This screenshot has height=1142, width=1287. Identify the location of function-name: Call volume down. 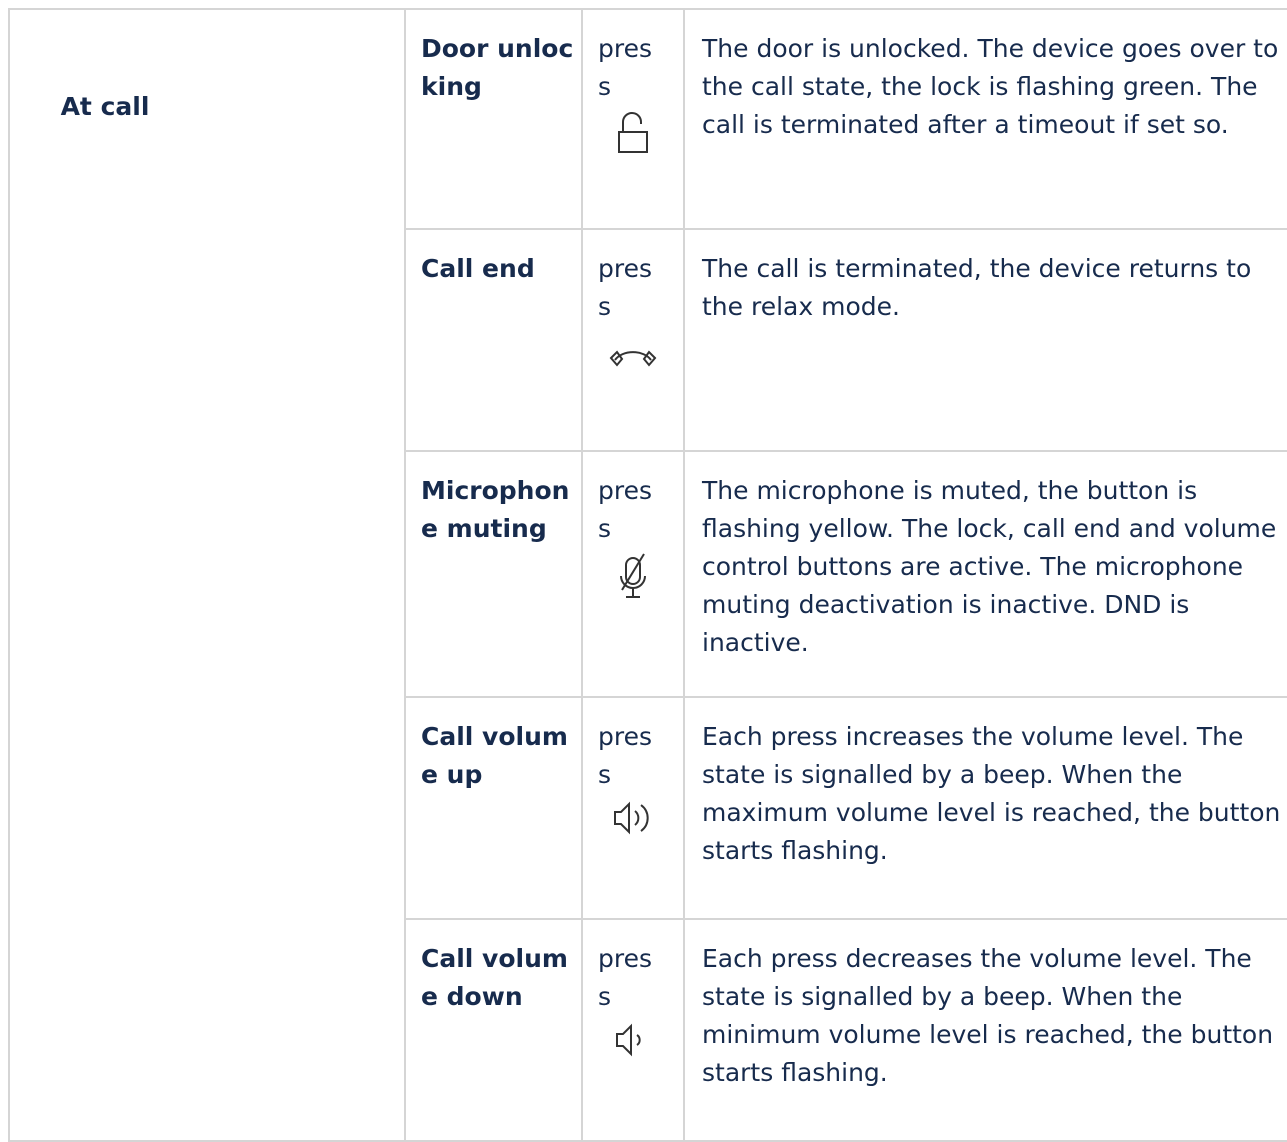
(493, 1030).